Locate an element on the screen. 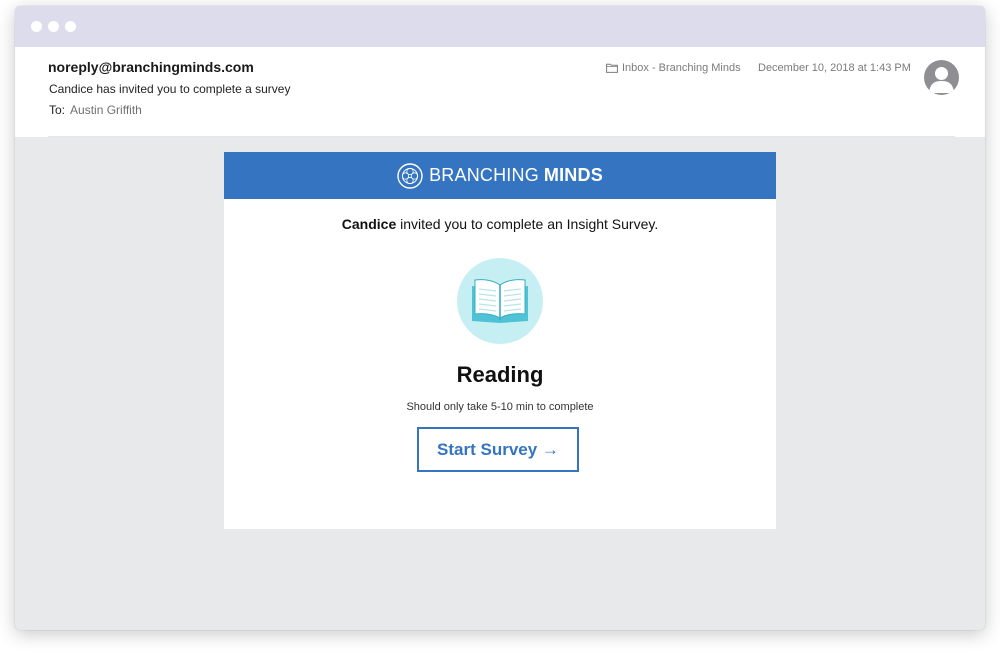 The image size is (1000, 654). recipient-line: To: Austin Griffith is located at coordinates (95, 110).